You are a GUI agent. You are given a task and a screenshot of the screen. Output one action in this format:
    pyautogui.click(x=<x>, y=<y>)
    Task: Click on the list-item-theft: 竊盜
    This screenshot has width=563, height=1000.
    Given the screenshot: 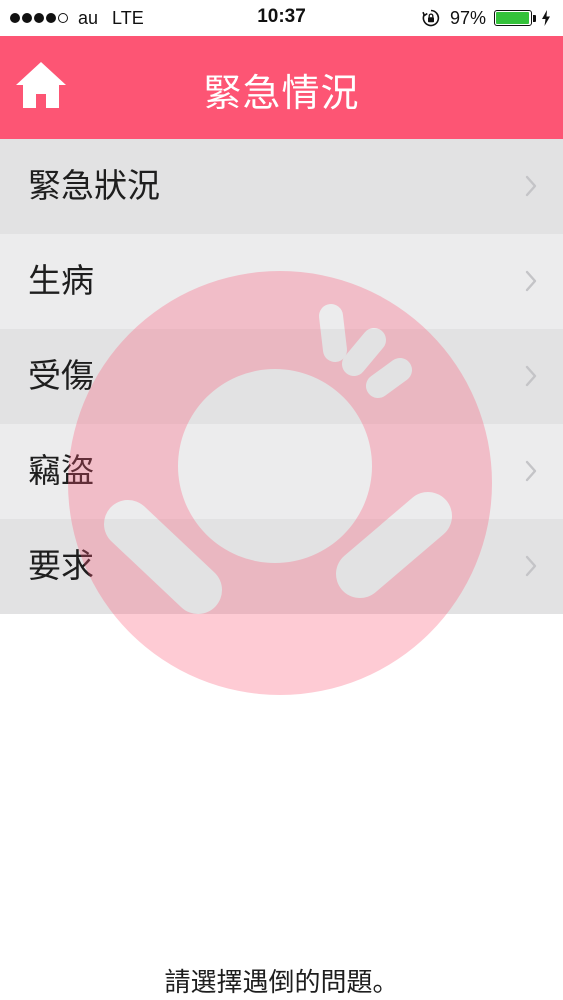 What is the action you would take?
    pyautogui.click(x=281, y=471)
    